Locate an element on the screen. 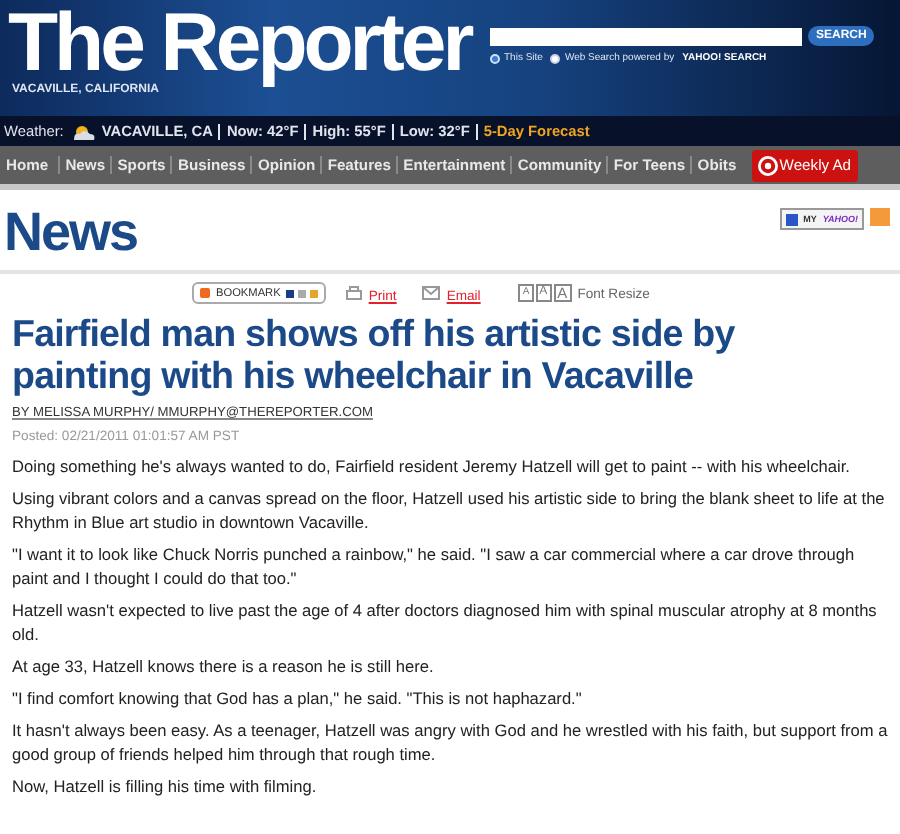  article-paragraph: Using vibrant colors and a canvas spread on the floor, Hatzell used his artistic side to bring the blank sheet to life at the Rhythm in Blue art studio in downtown Vacaville. is located at coordinates (449, 510).